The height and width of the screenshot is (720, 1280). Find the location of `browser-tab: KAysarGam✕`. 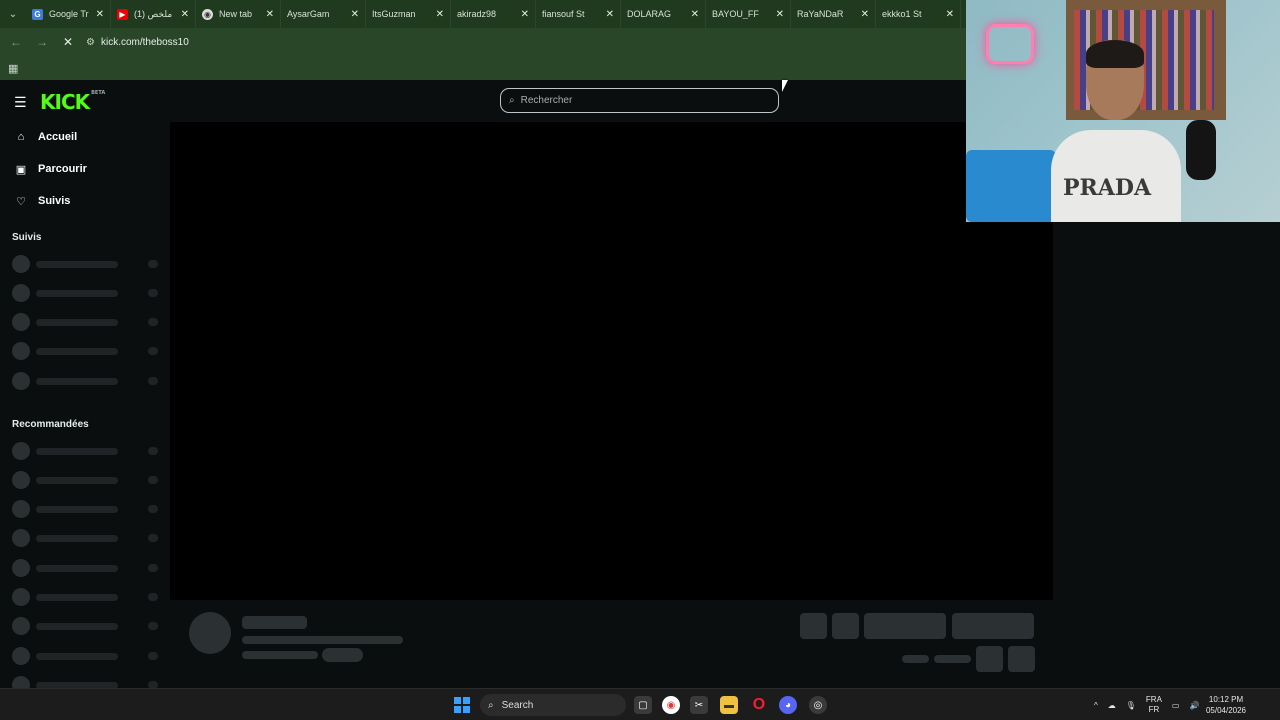

browser-tab: KAysarGam✕ is located at coordinates (183, 45).